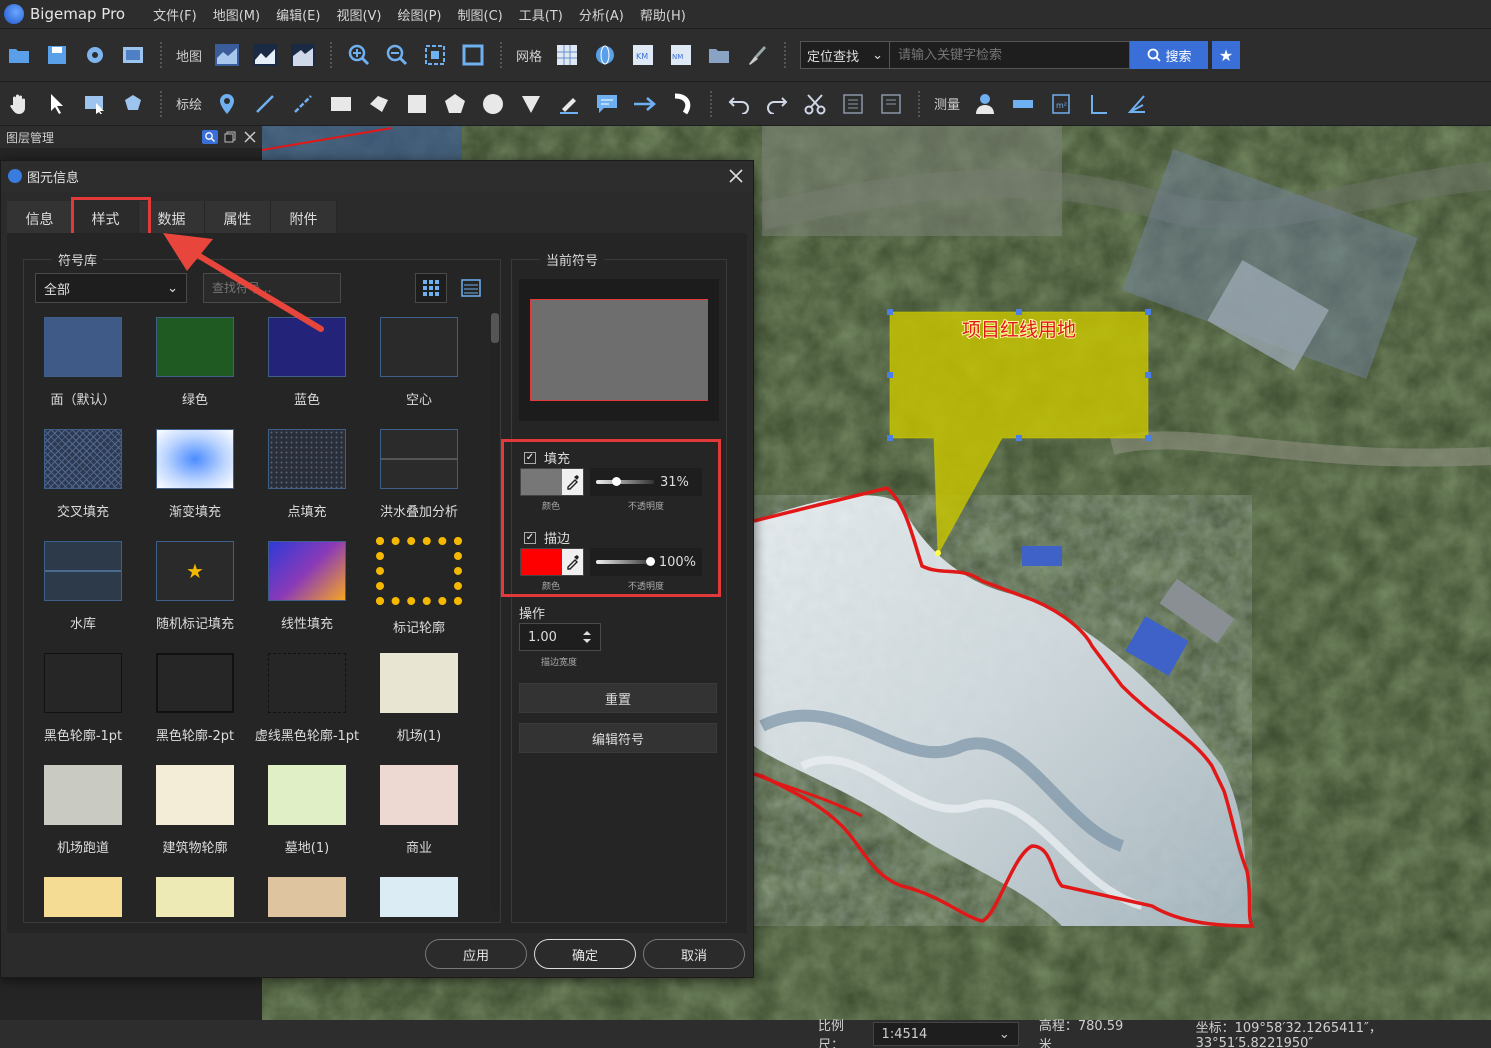  Describe the element at coordinates (601, 14) in the screenshot. I see `menu-analysis: 分析(A)` at that location.